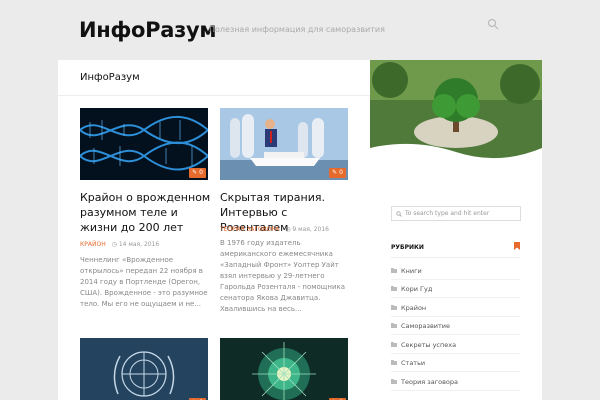  Describe the element at coordinates (455, 363) in the screenshot. I see `category-item: Статьи` at that location.